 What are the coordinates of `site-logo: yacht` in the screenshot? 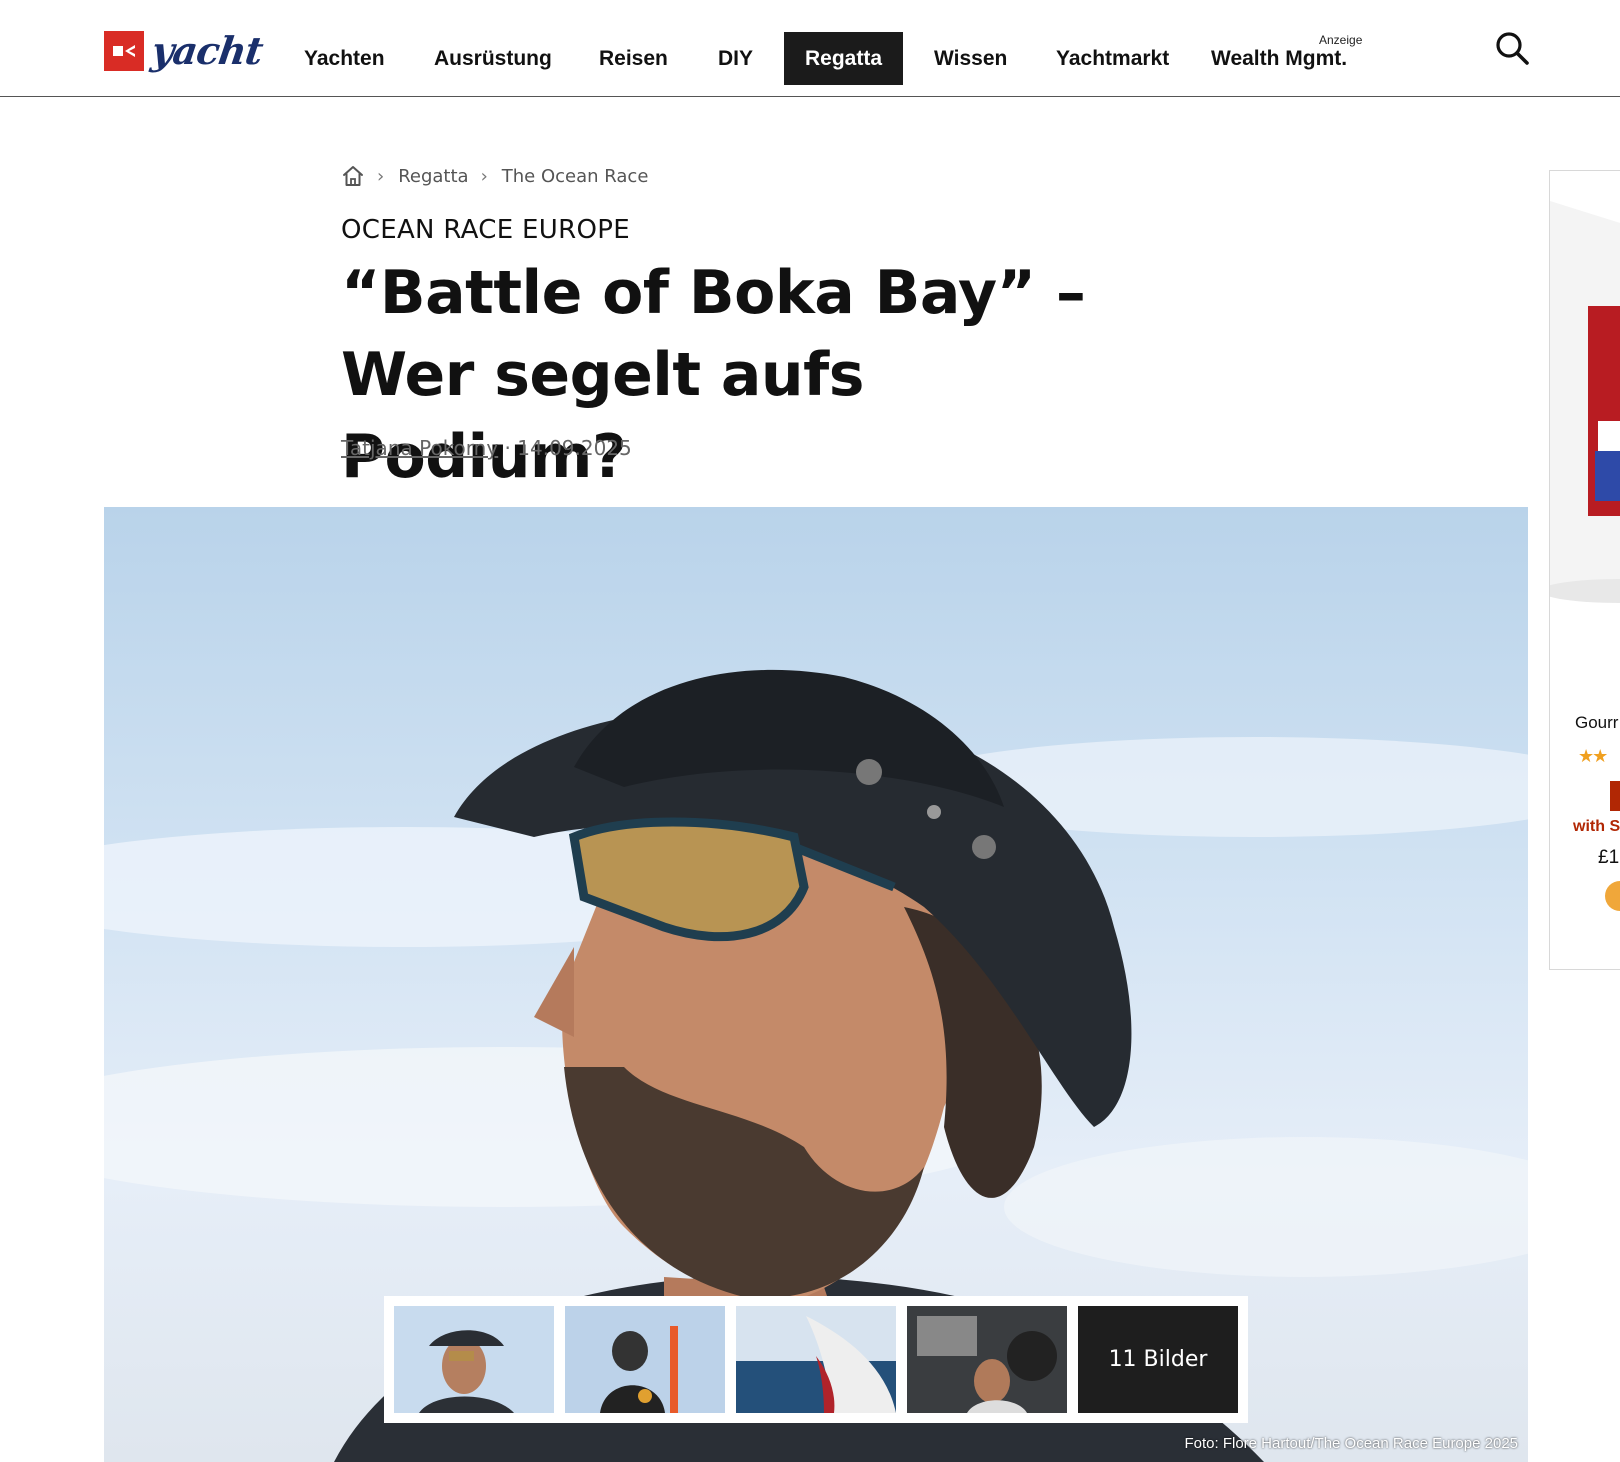 It's located at (185, 50).